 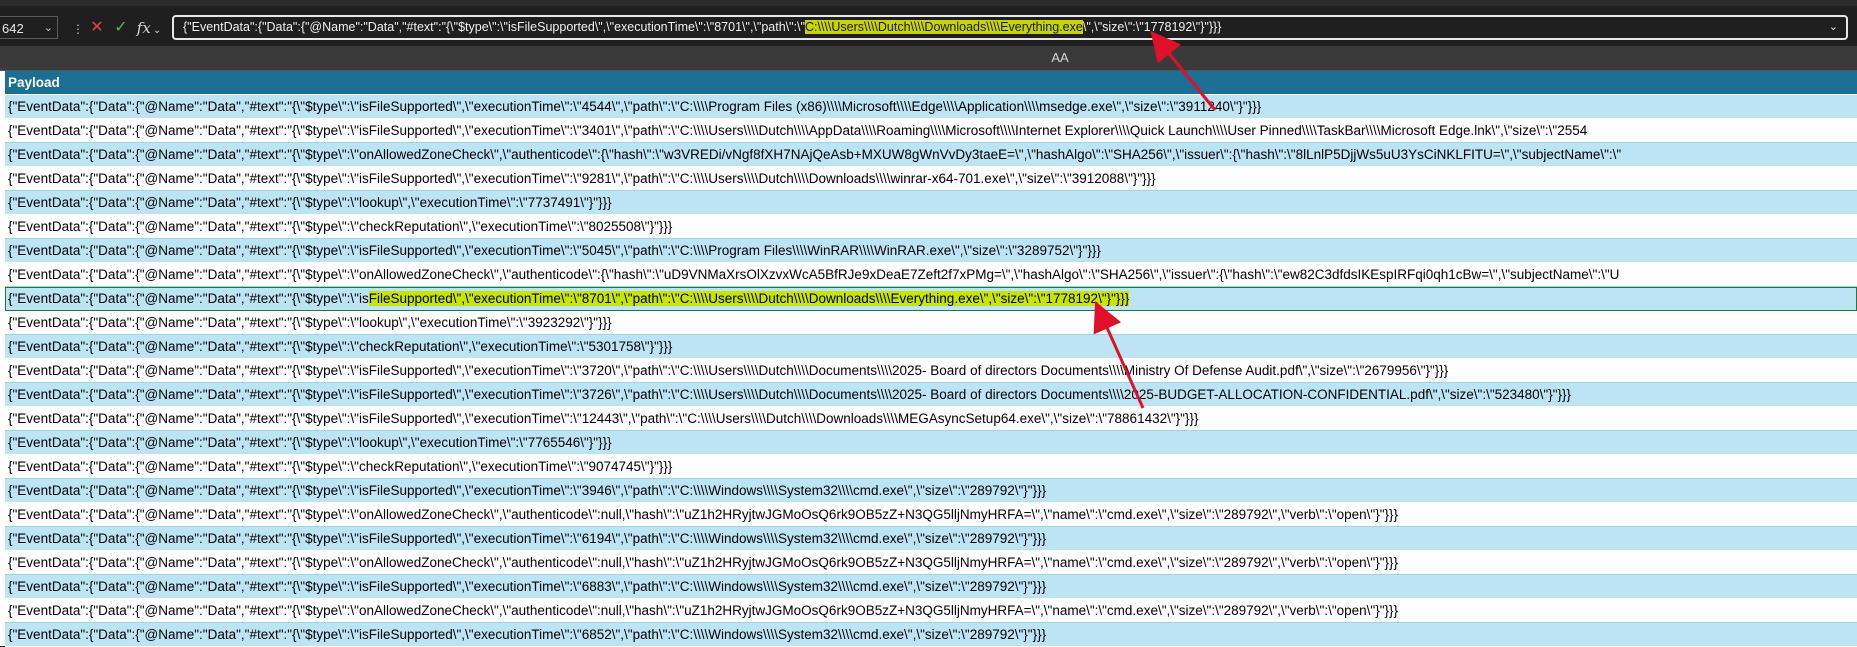 What do you see at coordinates (13, 28) in the screenshot?
I see `name-box-value: 642` at bounding box center [13, 28].